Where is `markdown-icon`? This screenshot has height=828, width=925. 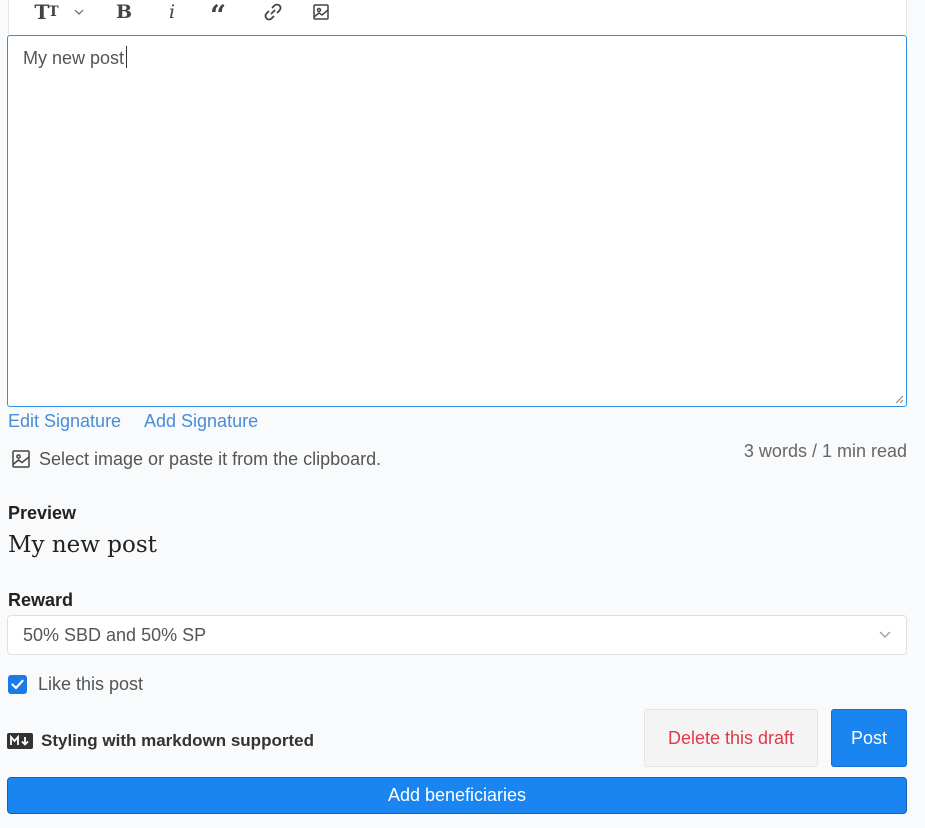
markdown-icon is located at coordinates (20, 741).